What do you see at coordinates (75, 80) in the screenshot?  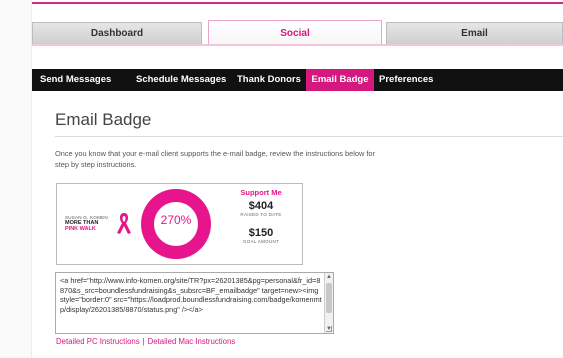 I see `subnav-send-messages: Send Messages` at bounding box center [75, 80].